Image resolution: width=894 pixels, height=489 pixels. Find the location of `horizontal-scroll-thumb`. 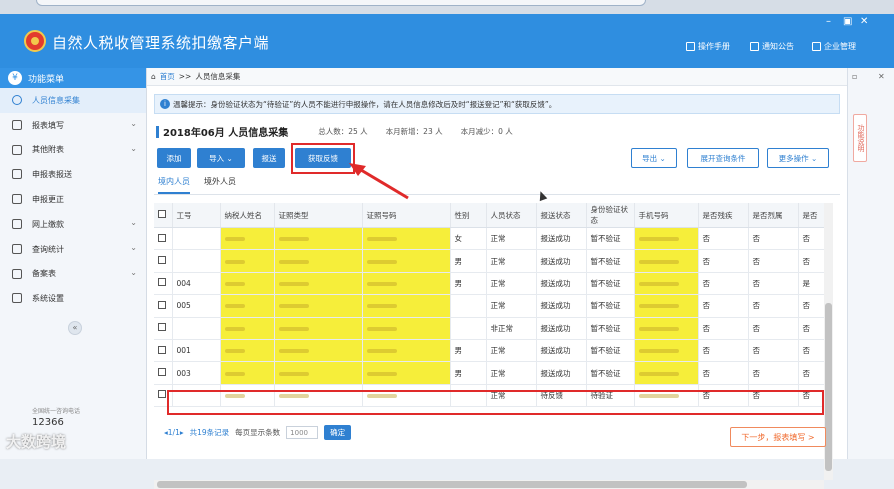

horizontal-scroll-thumb is located at coordinates (452, 484).